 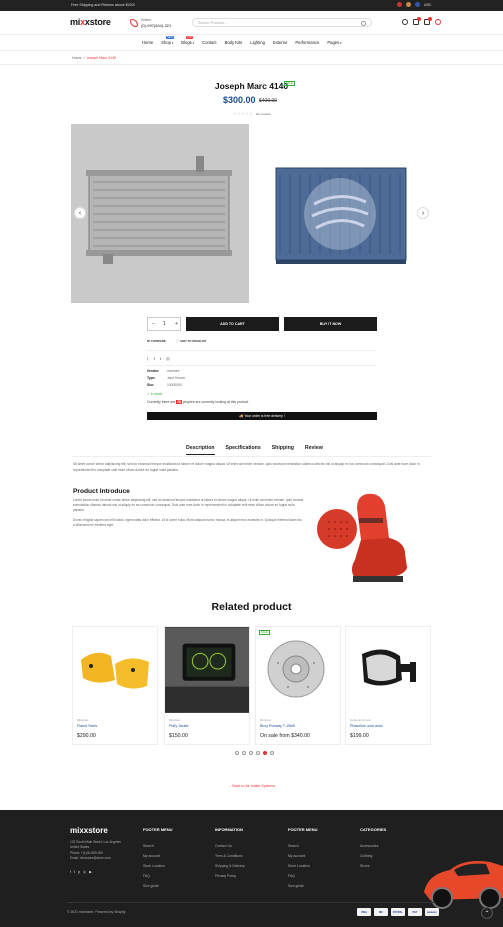 I want to click on nav-item-home: Home, so click(x=147, y=42).